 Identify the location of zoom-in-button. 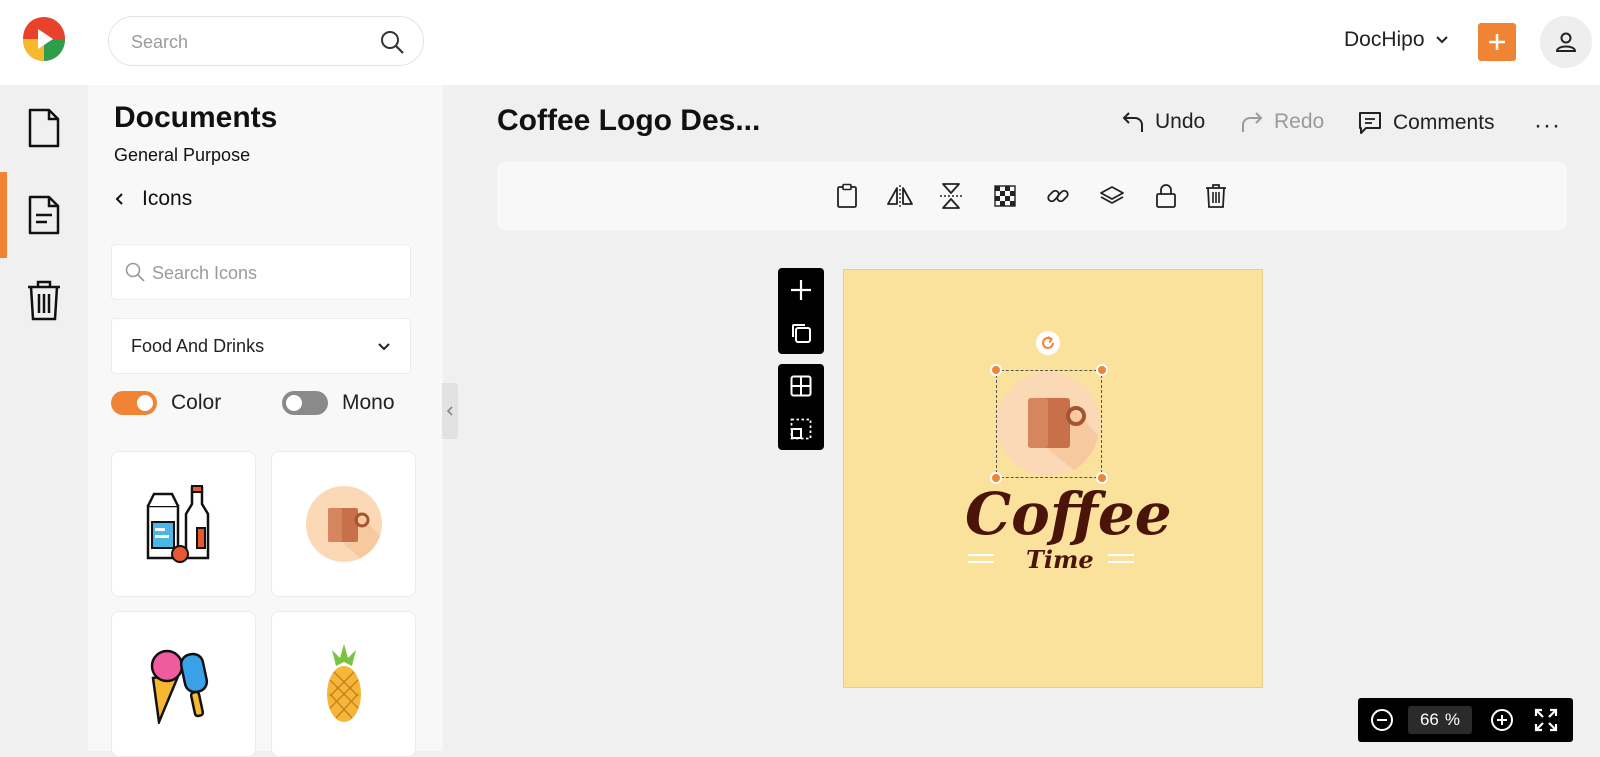
(1502, 720).